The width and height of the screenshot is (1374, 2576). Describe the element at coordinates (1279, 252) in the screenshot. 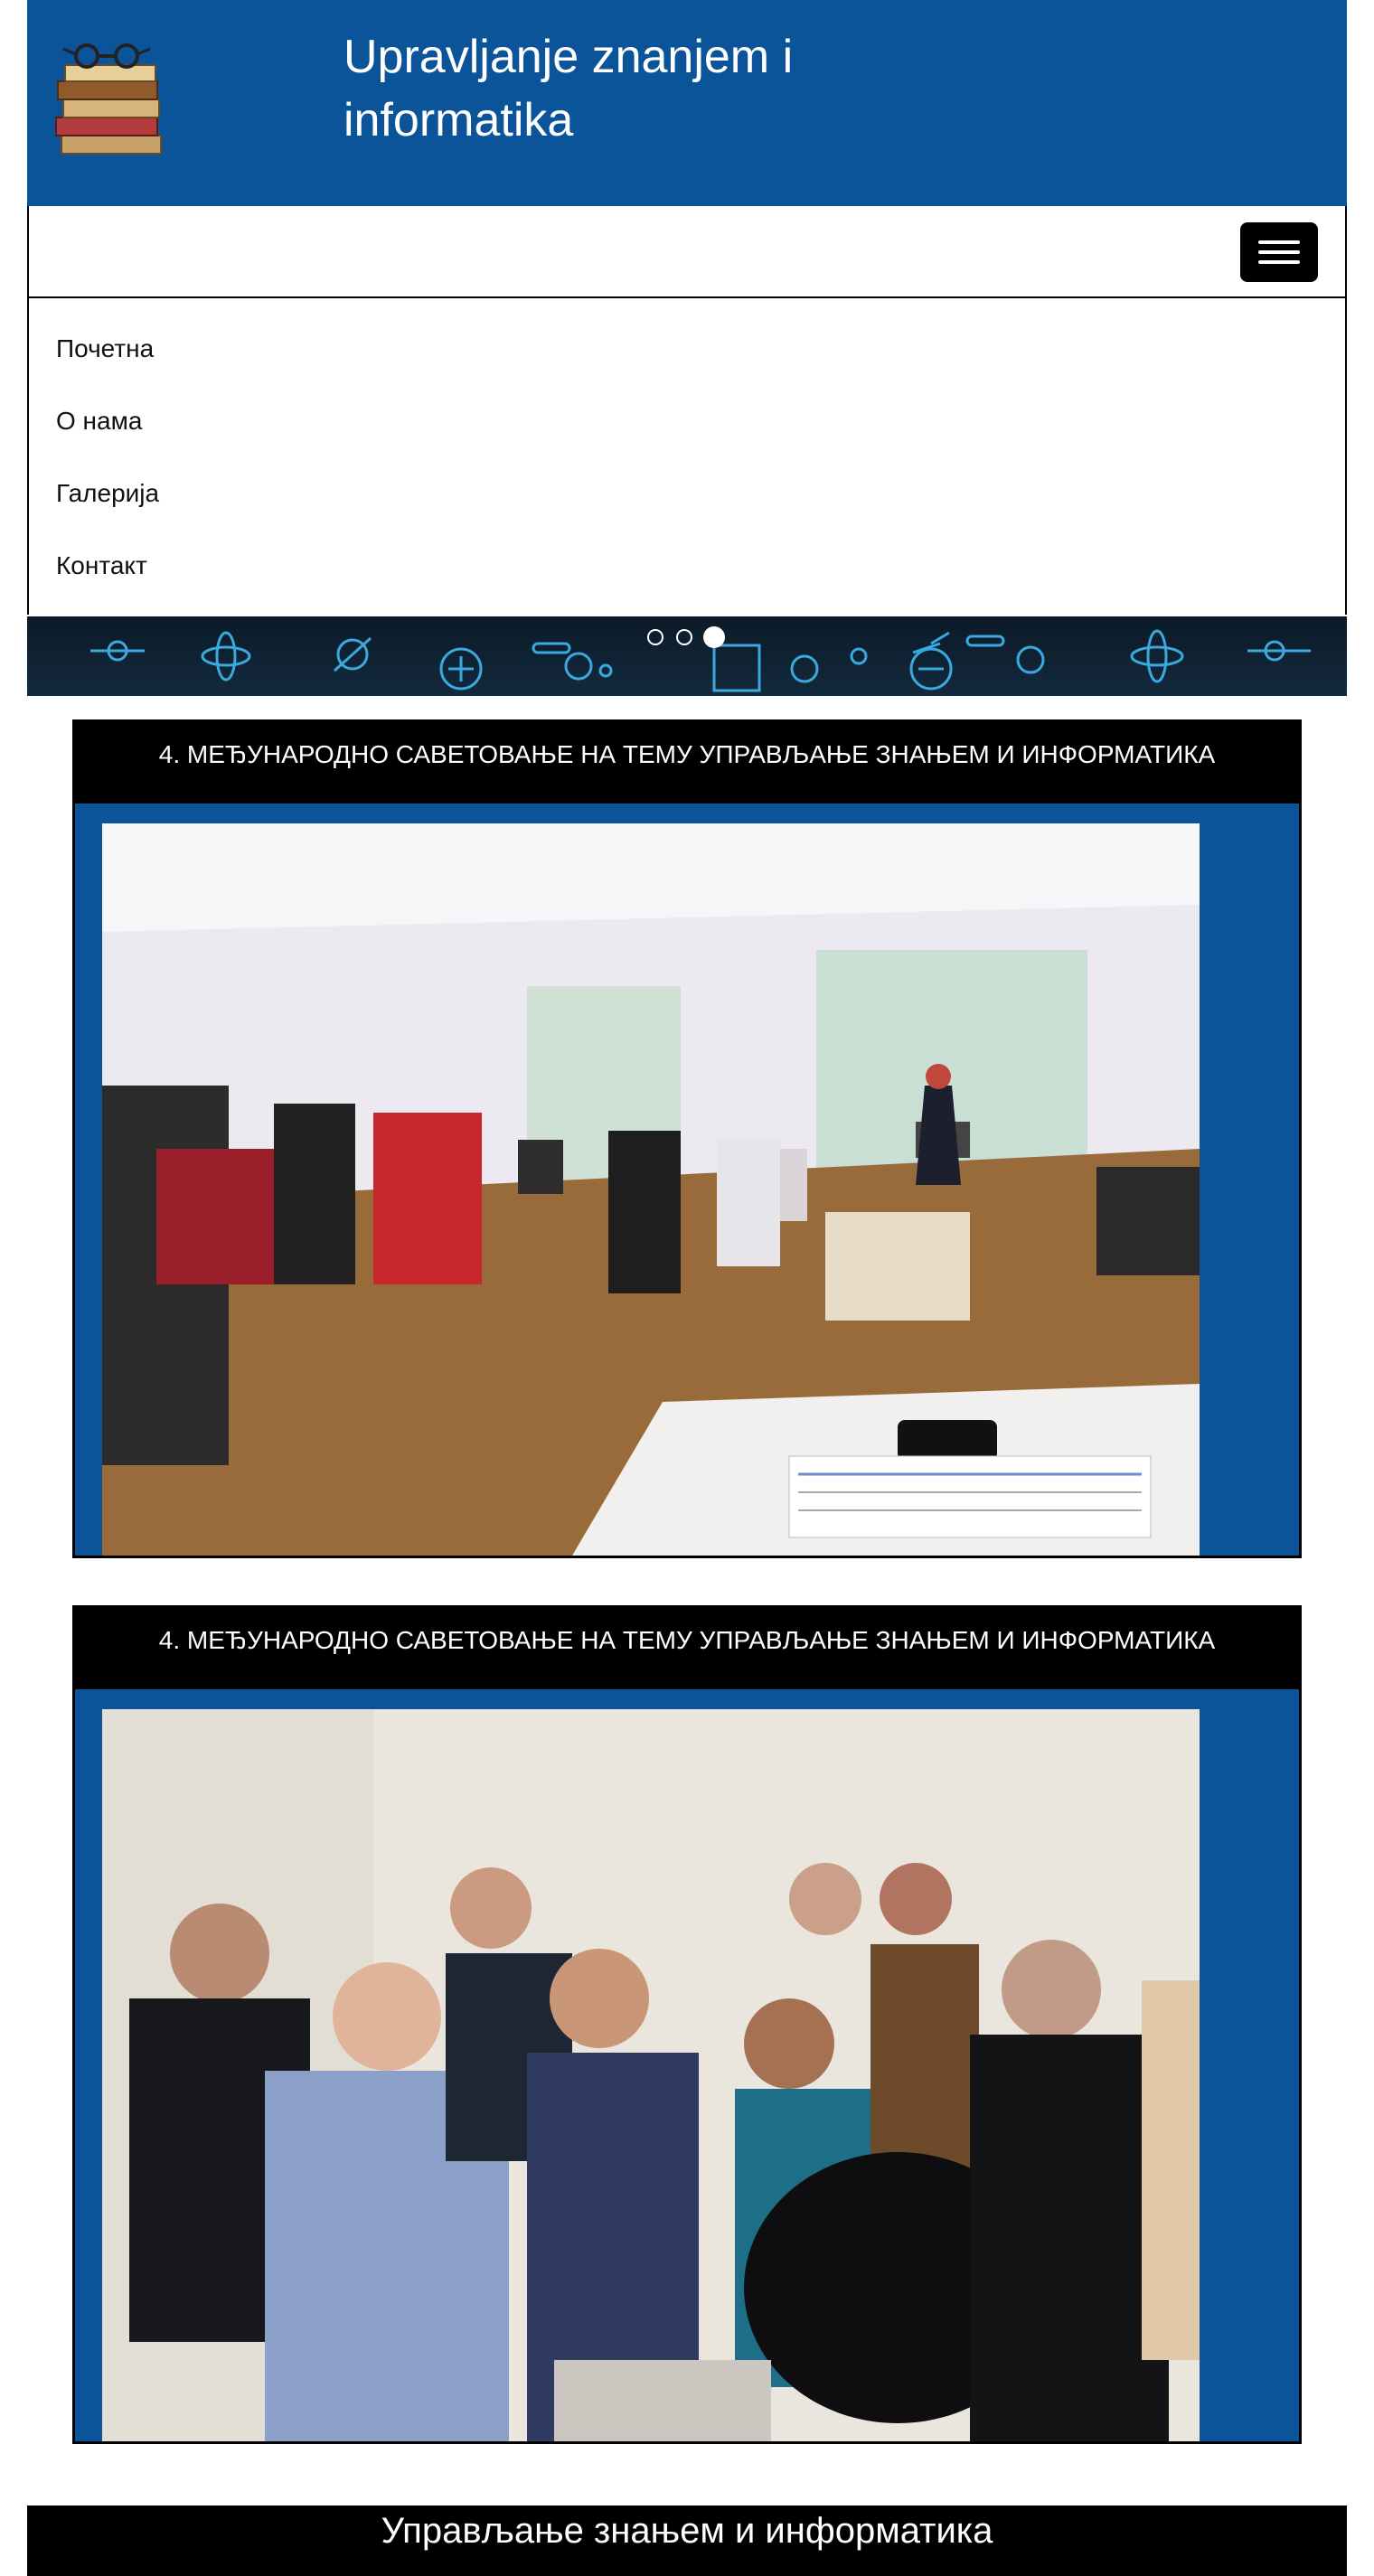

I see `hamburger-menu-icon` at that location.